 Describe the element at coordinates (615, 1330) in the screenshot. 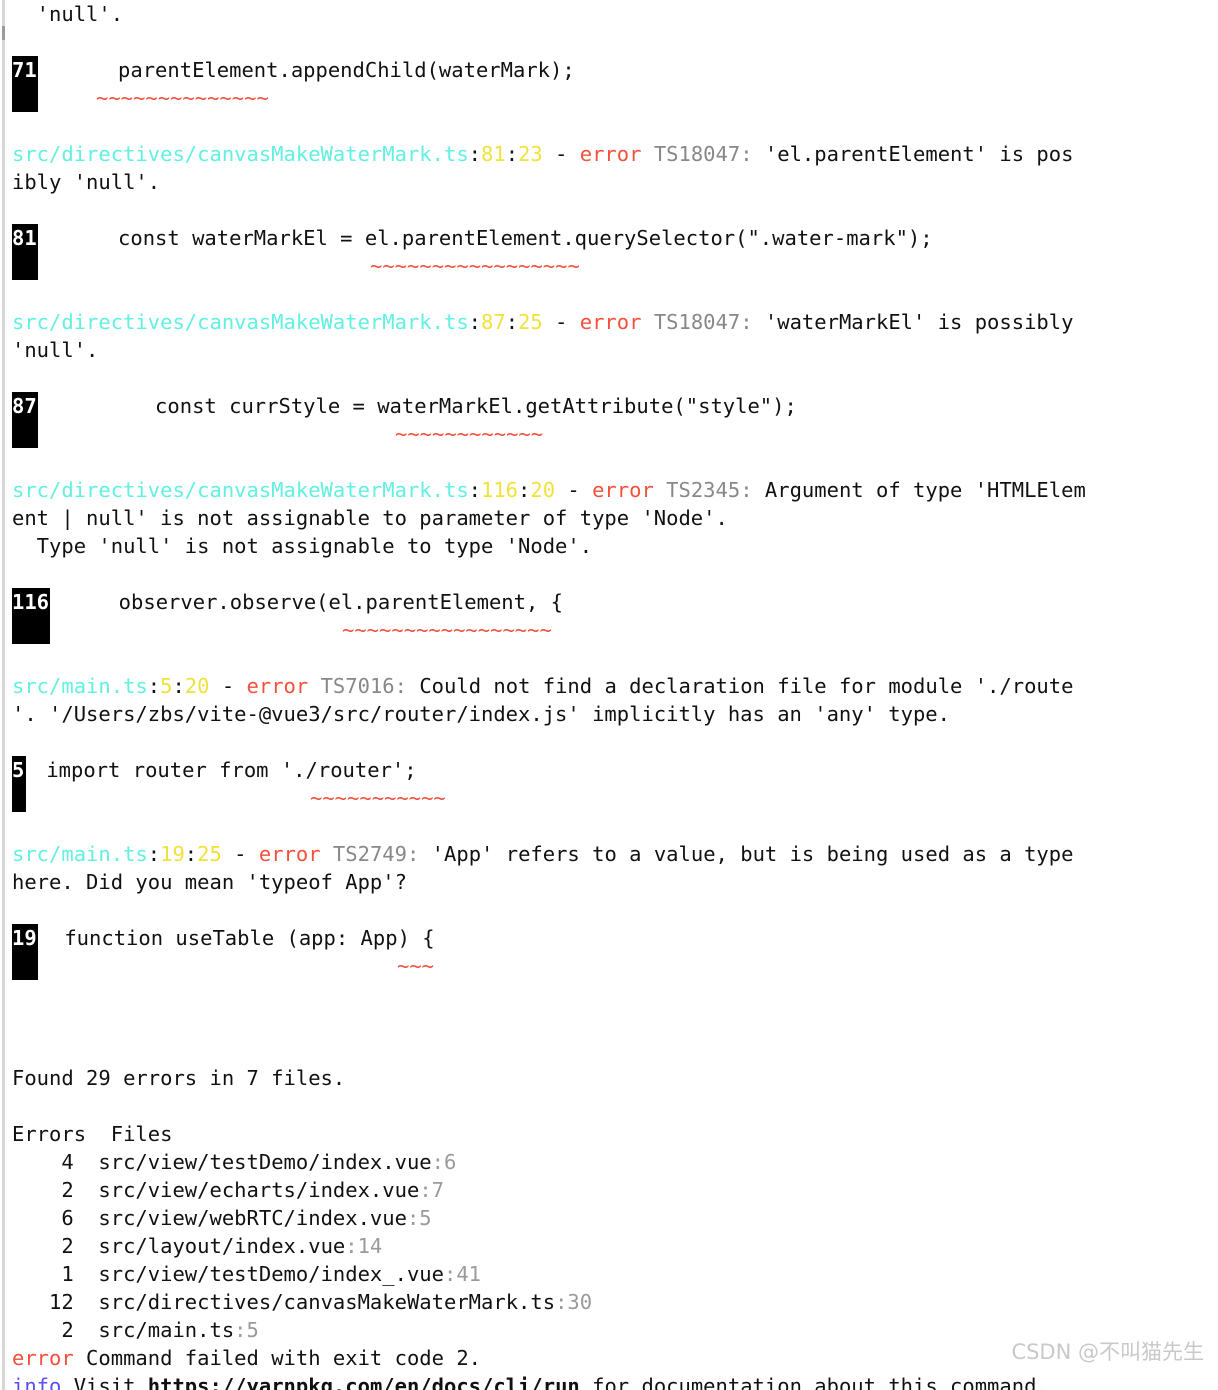

I see `summary-row: 2 src/main.ts:5` at that location.